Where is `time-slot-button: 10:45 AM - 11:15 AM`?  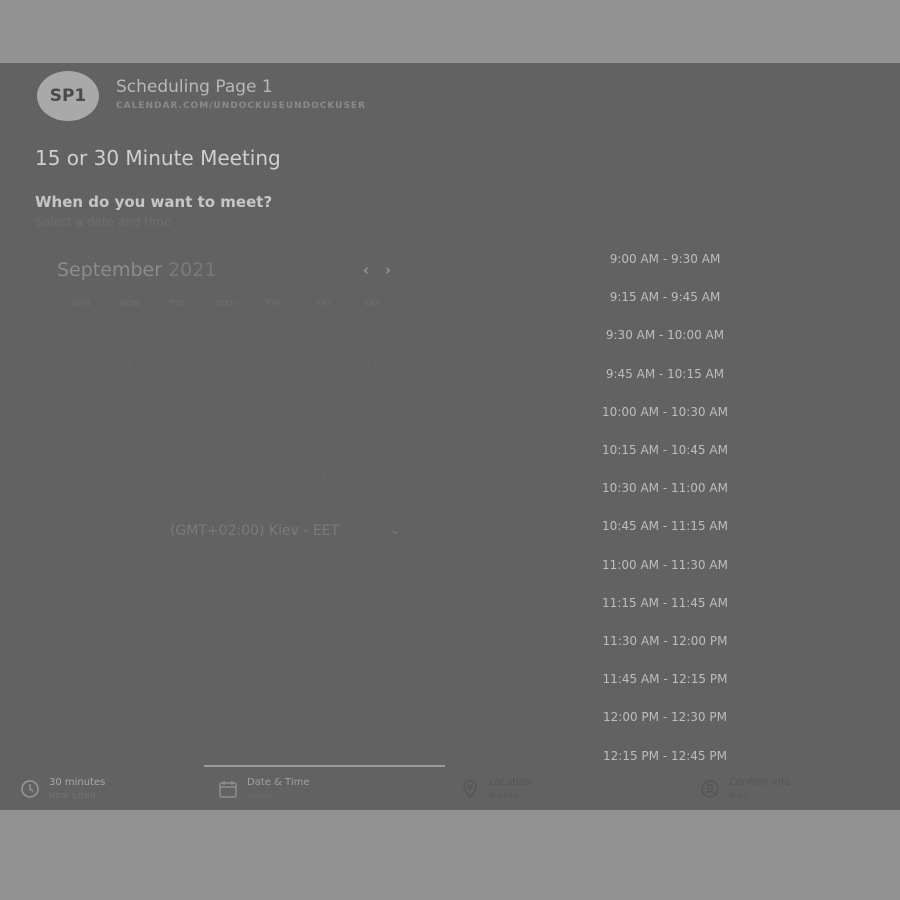 time-slot-button: 10:45 AM - 11:15 AM is located at coordinates (665, 526).